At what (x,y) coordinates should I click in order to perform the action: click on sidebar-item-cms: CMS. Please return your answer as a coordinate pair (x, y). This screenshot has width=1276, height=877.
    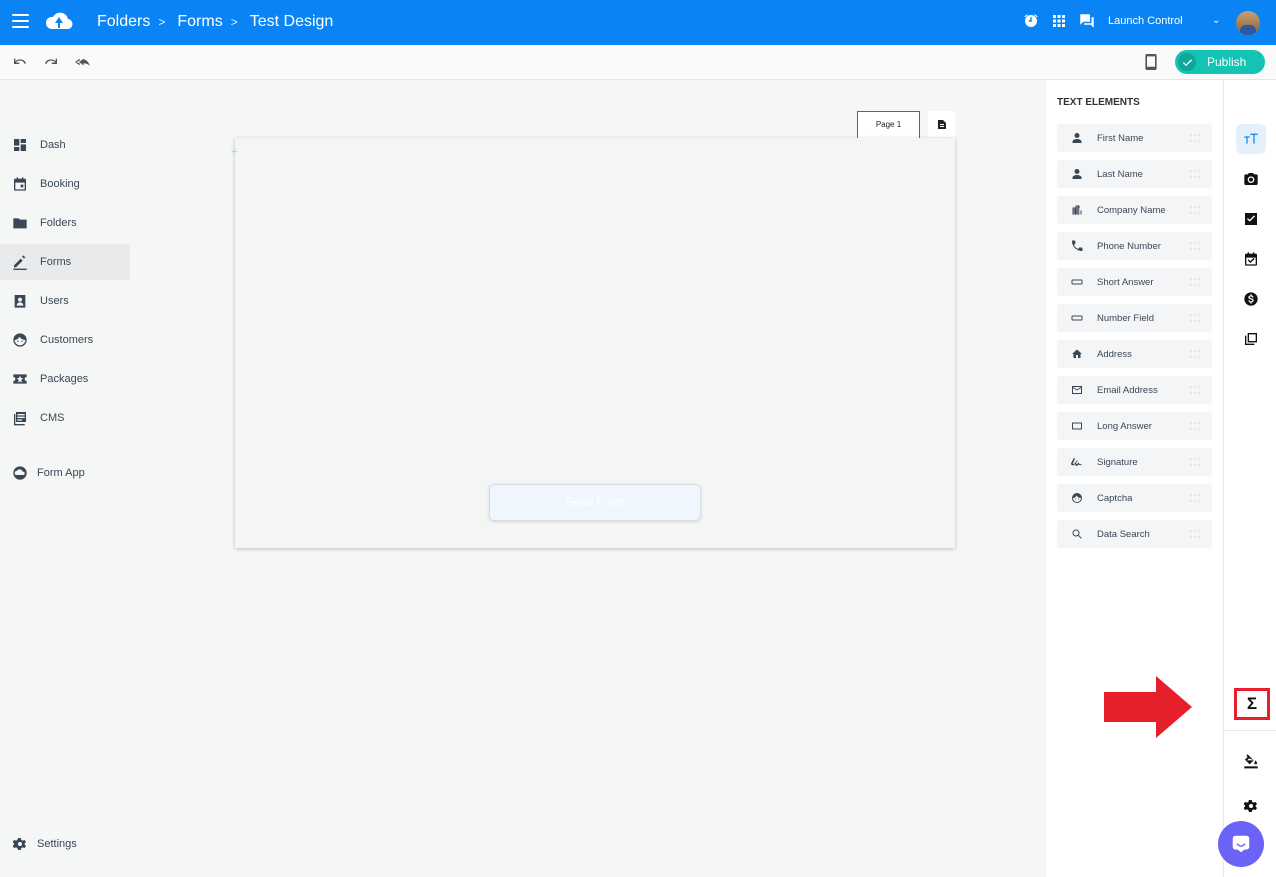
    Looking at the image, I should click on (65, 418).